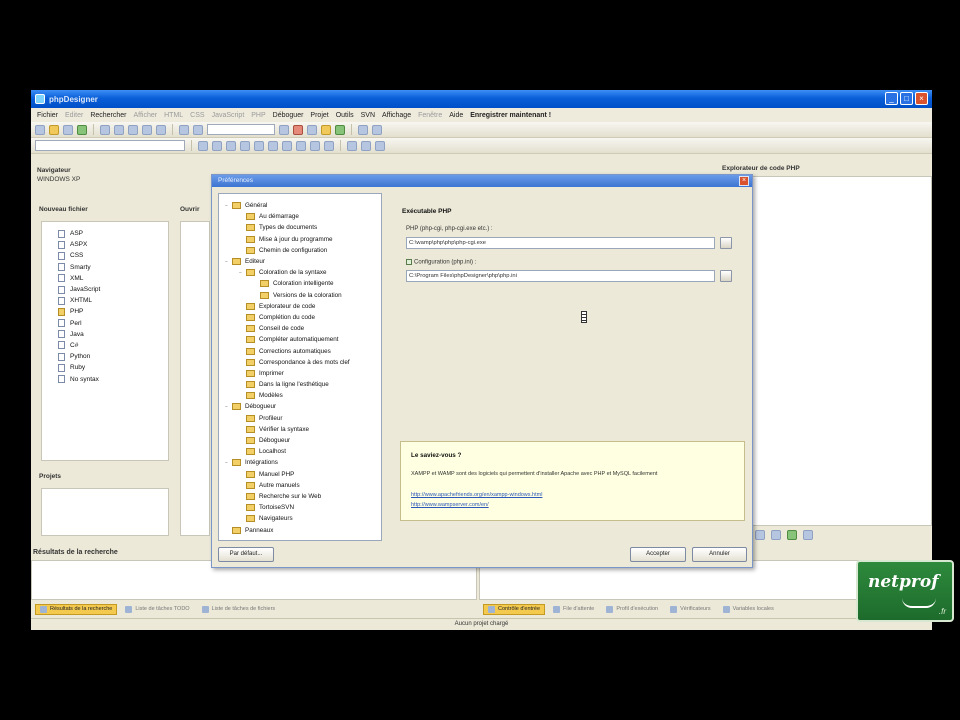 The height and width of the screenshot is (720, 960). Describe the element at coordinates (303, 406) in the screenshot. I see `tree-node: − Débogueur` at that location.